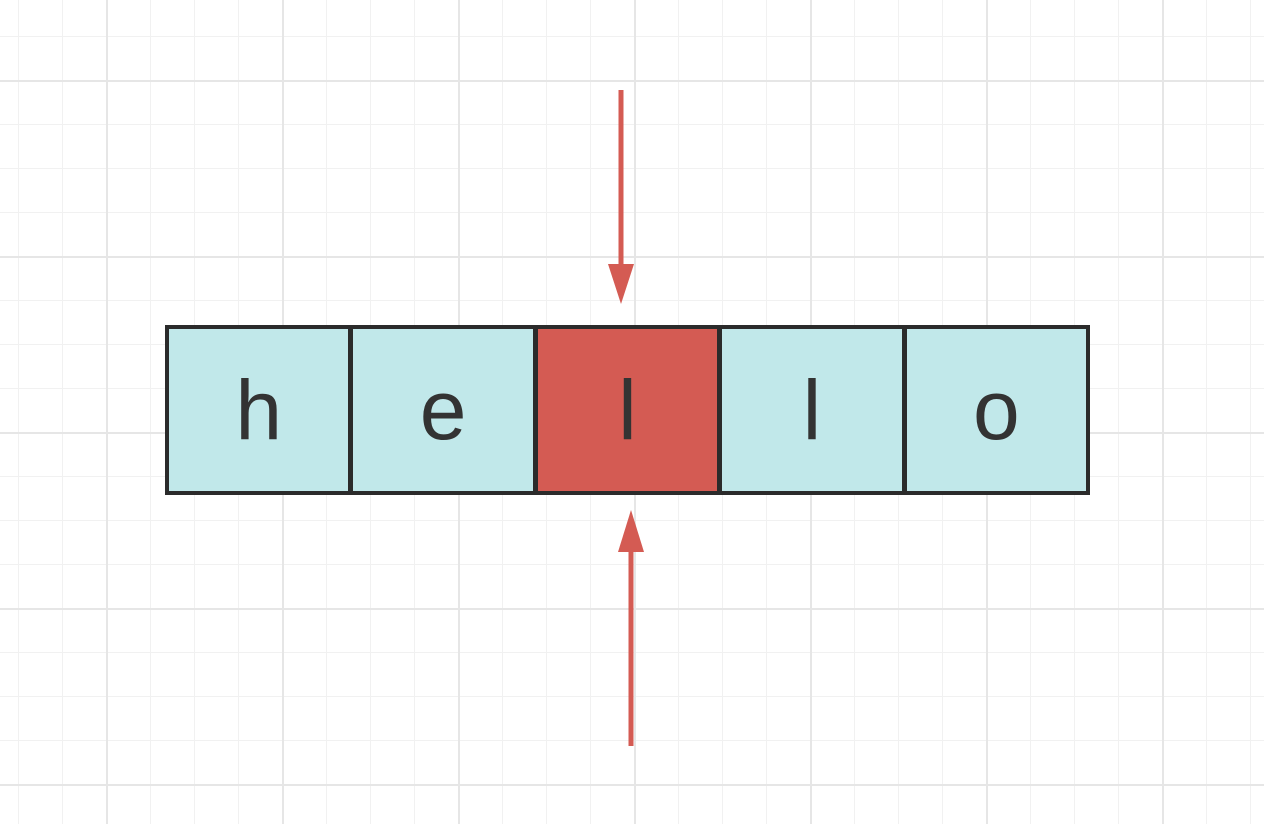 The height and width of the screenshot is (824, 1264). Describe the element at coordinates (621, 197) in the screenshot. I see `down-arrow-icon` at that location.